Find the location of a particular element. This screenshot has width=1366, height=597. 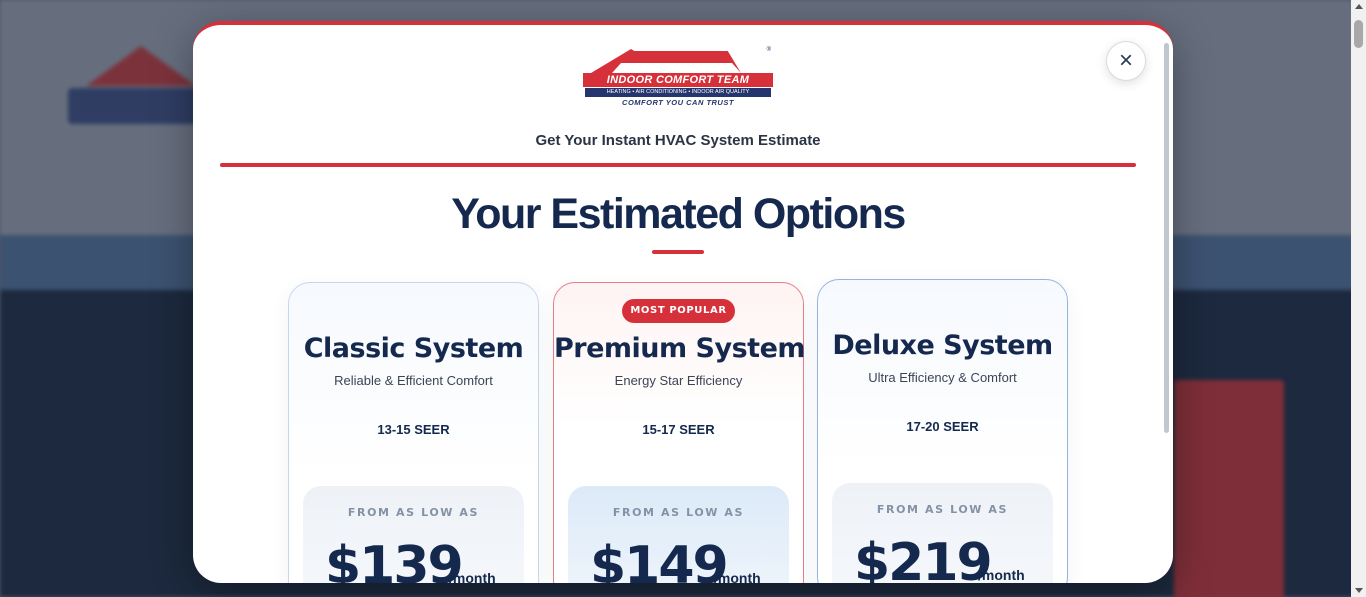

page-title: Your Estimated Options is located at coordinates (678, 214).